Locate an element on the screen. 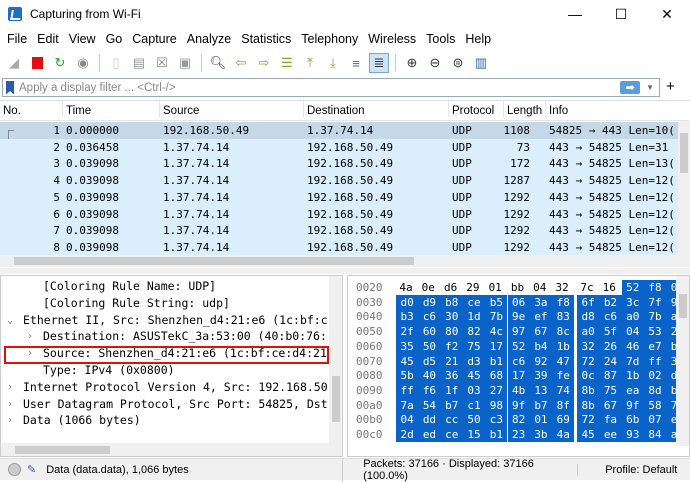  menu-tools: Tools is located at coordinates (440, 39).